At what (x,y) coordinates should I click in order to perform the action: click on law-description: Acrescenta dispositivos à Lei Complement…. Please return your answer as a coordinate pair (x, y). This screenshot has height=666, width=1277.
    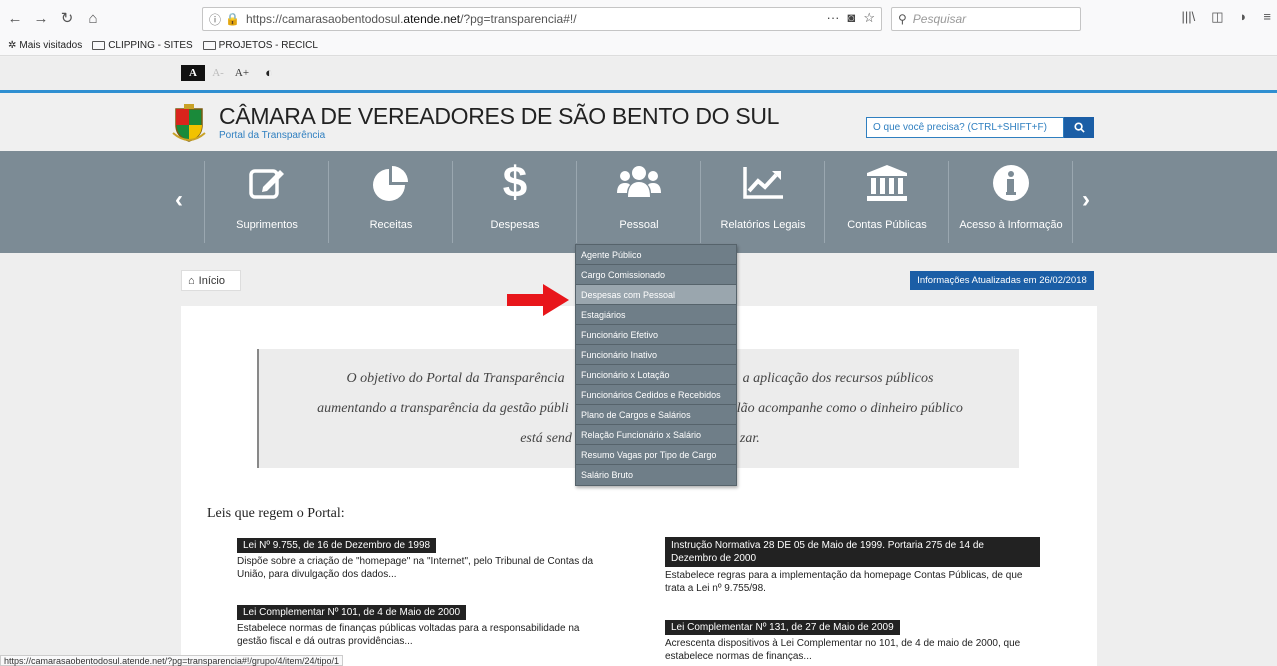
    Looking at the image, I should click on (843, 650).